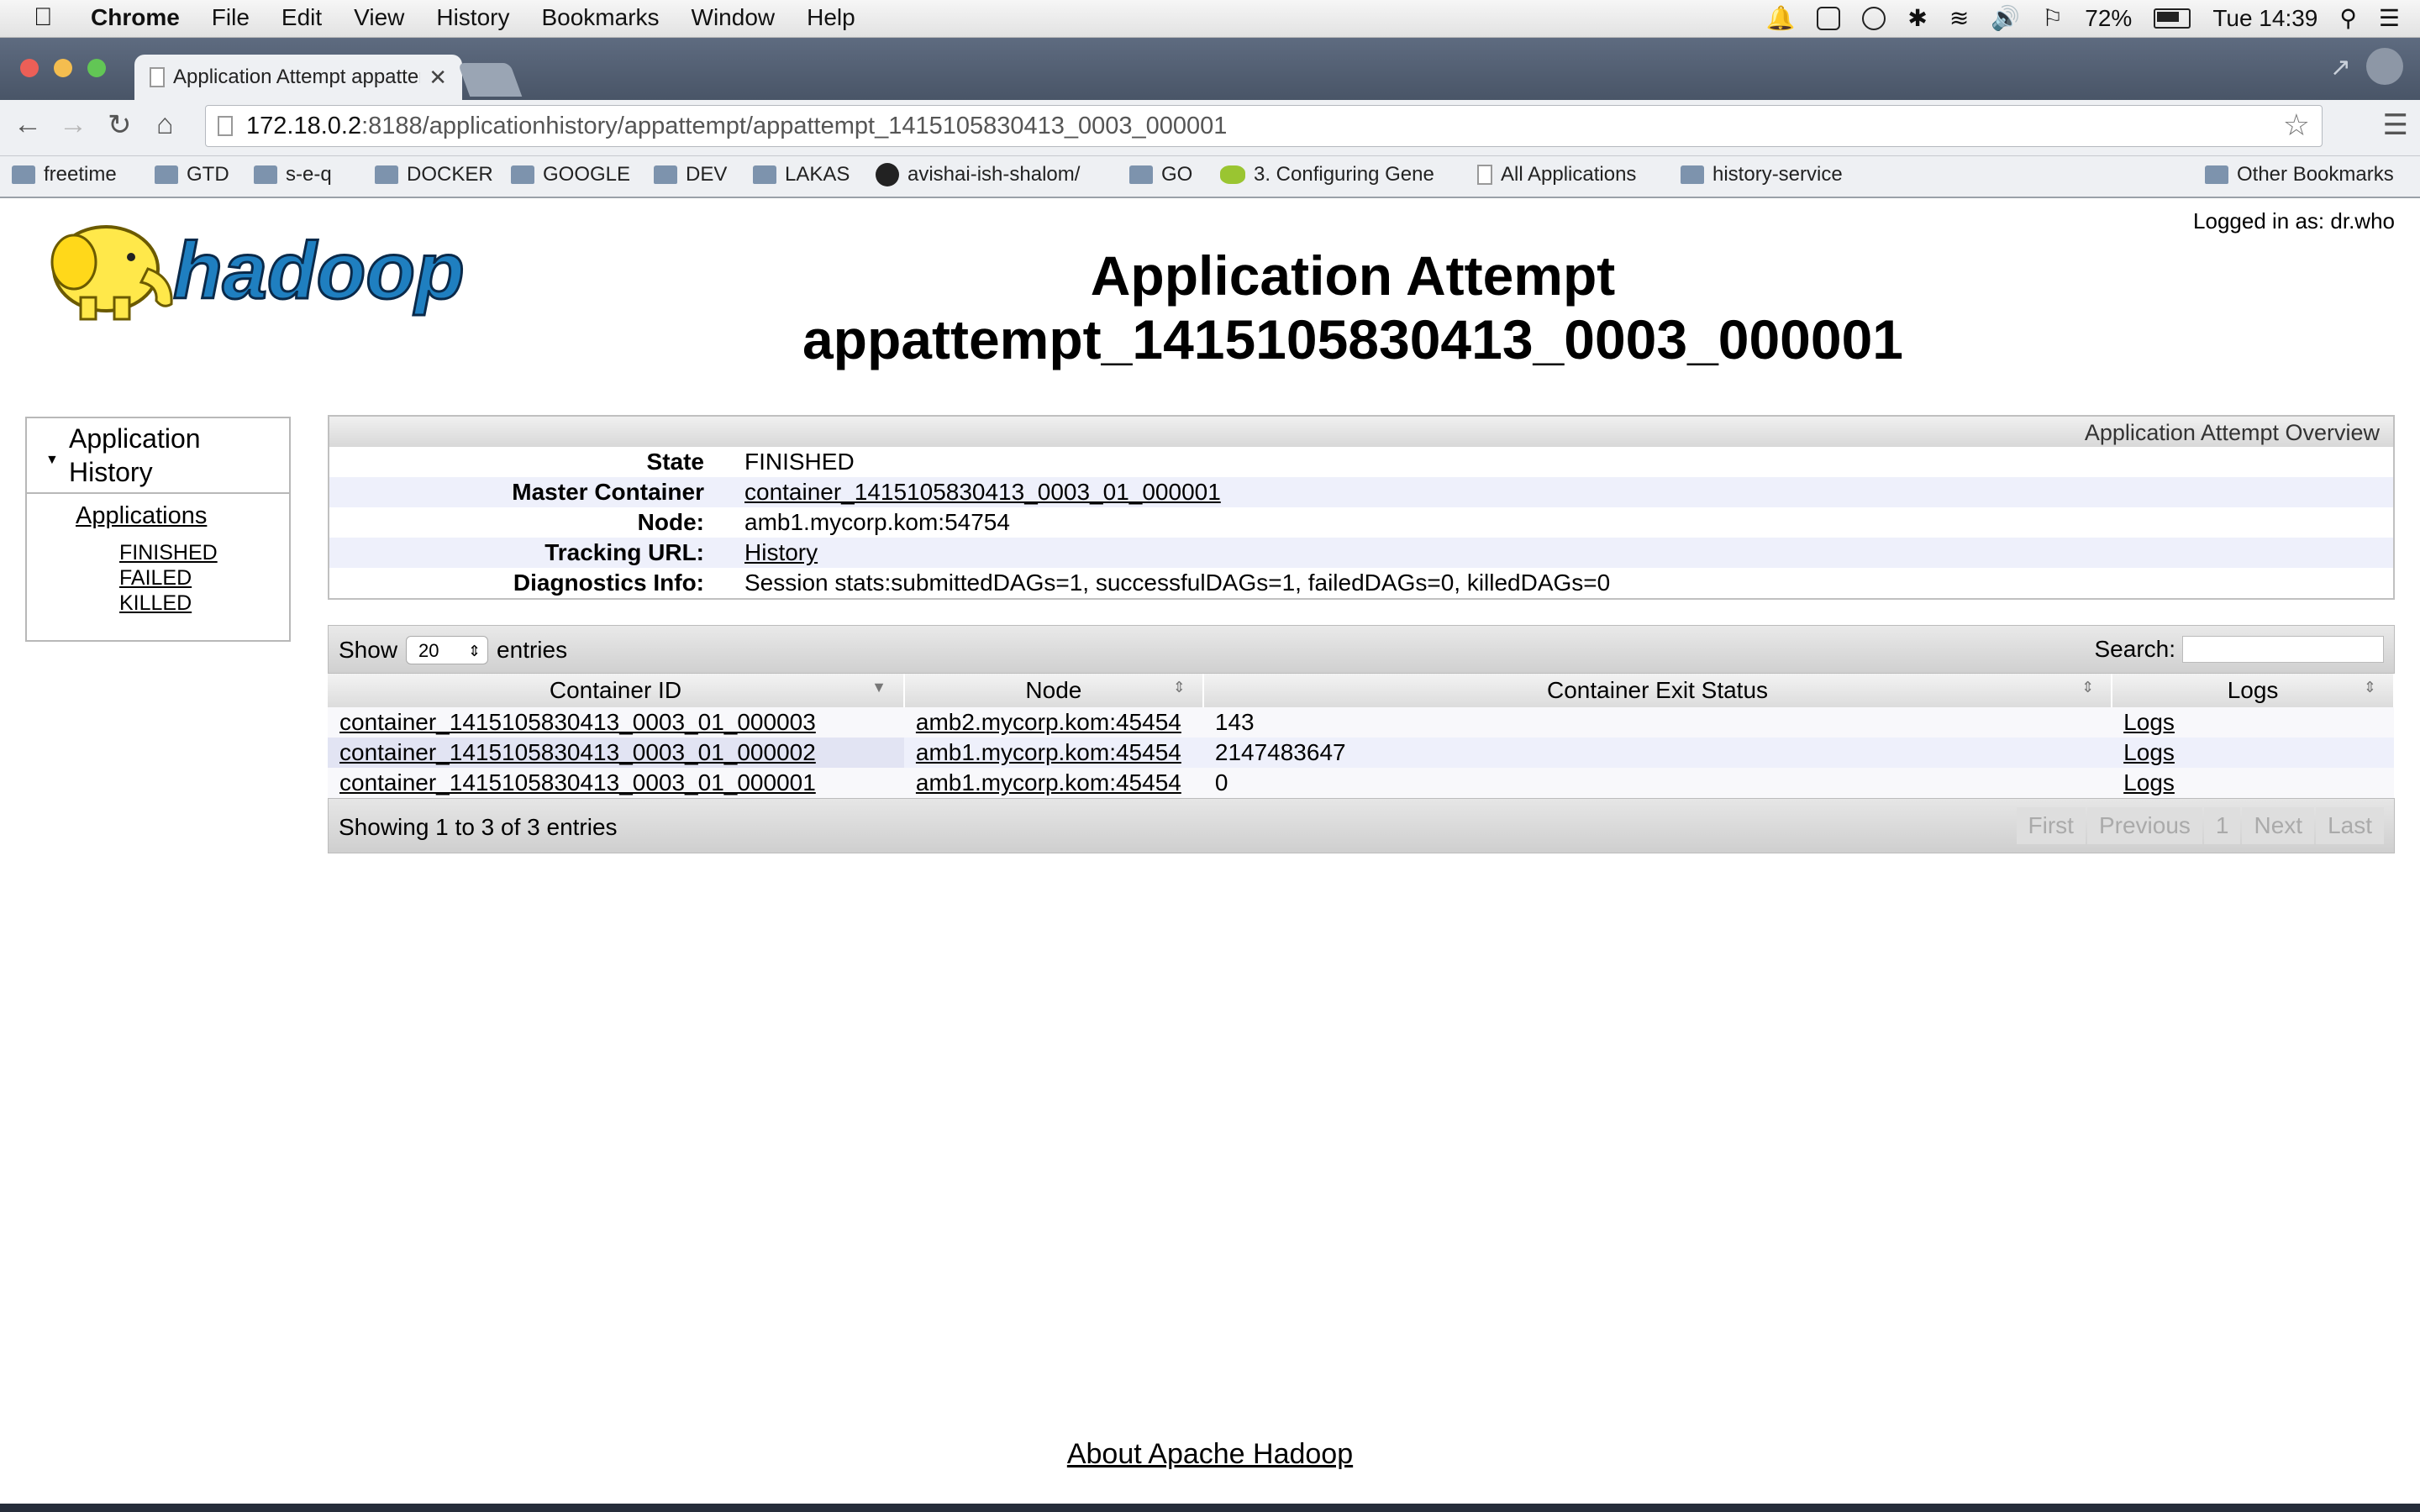  Describe the element at coordinates (231, 17) in the screenshot. I see `menu-file: File` at that location.